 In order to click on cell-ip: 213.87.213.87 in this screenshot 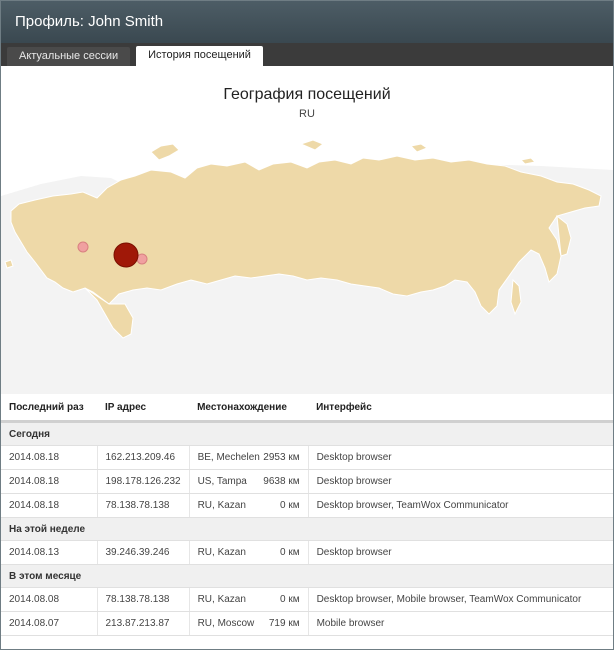, I will do `click(143, 623)`.